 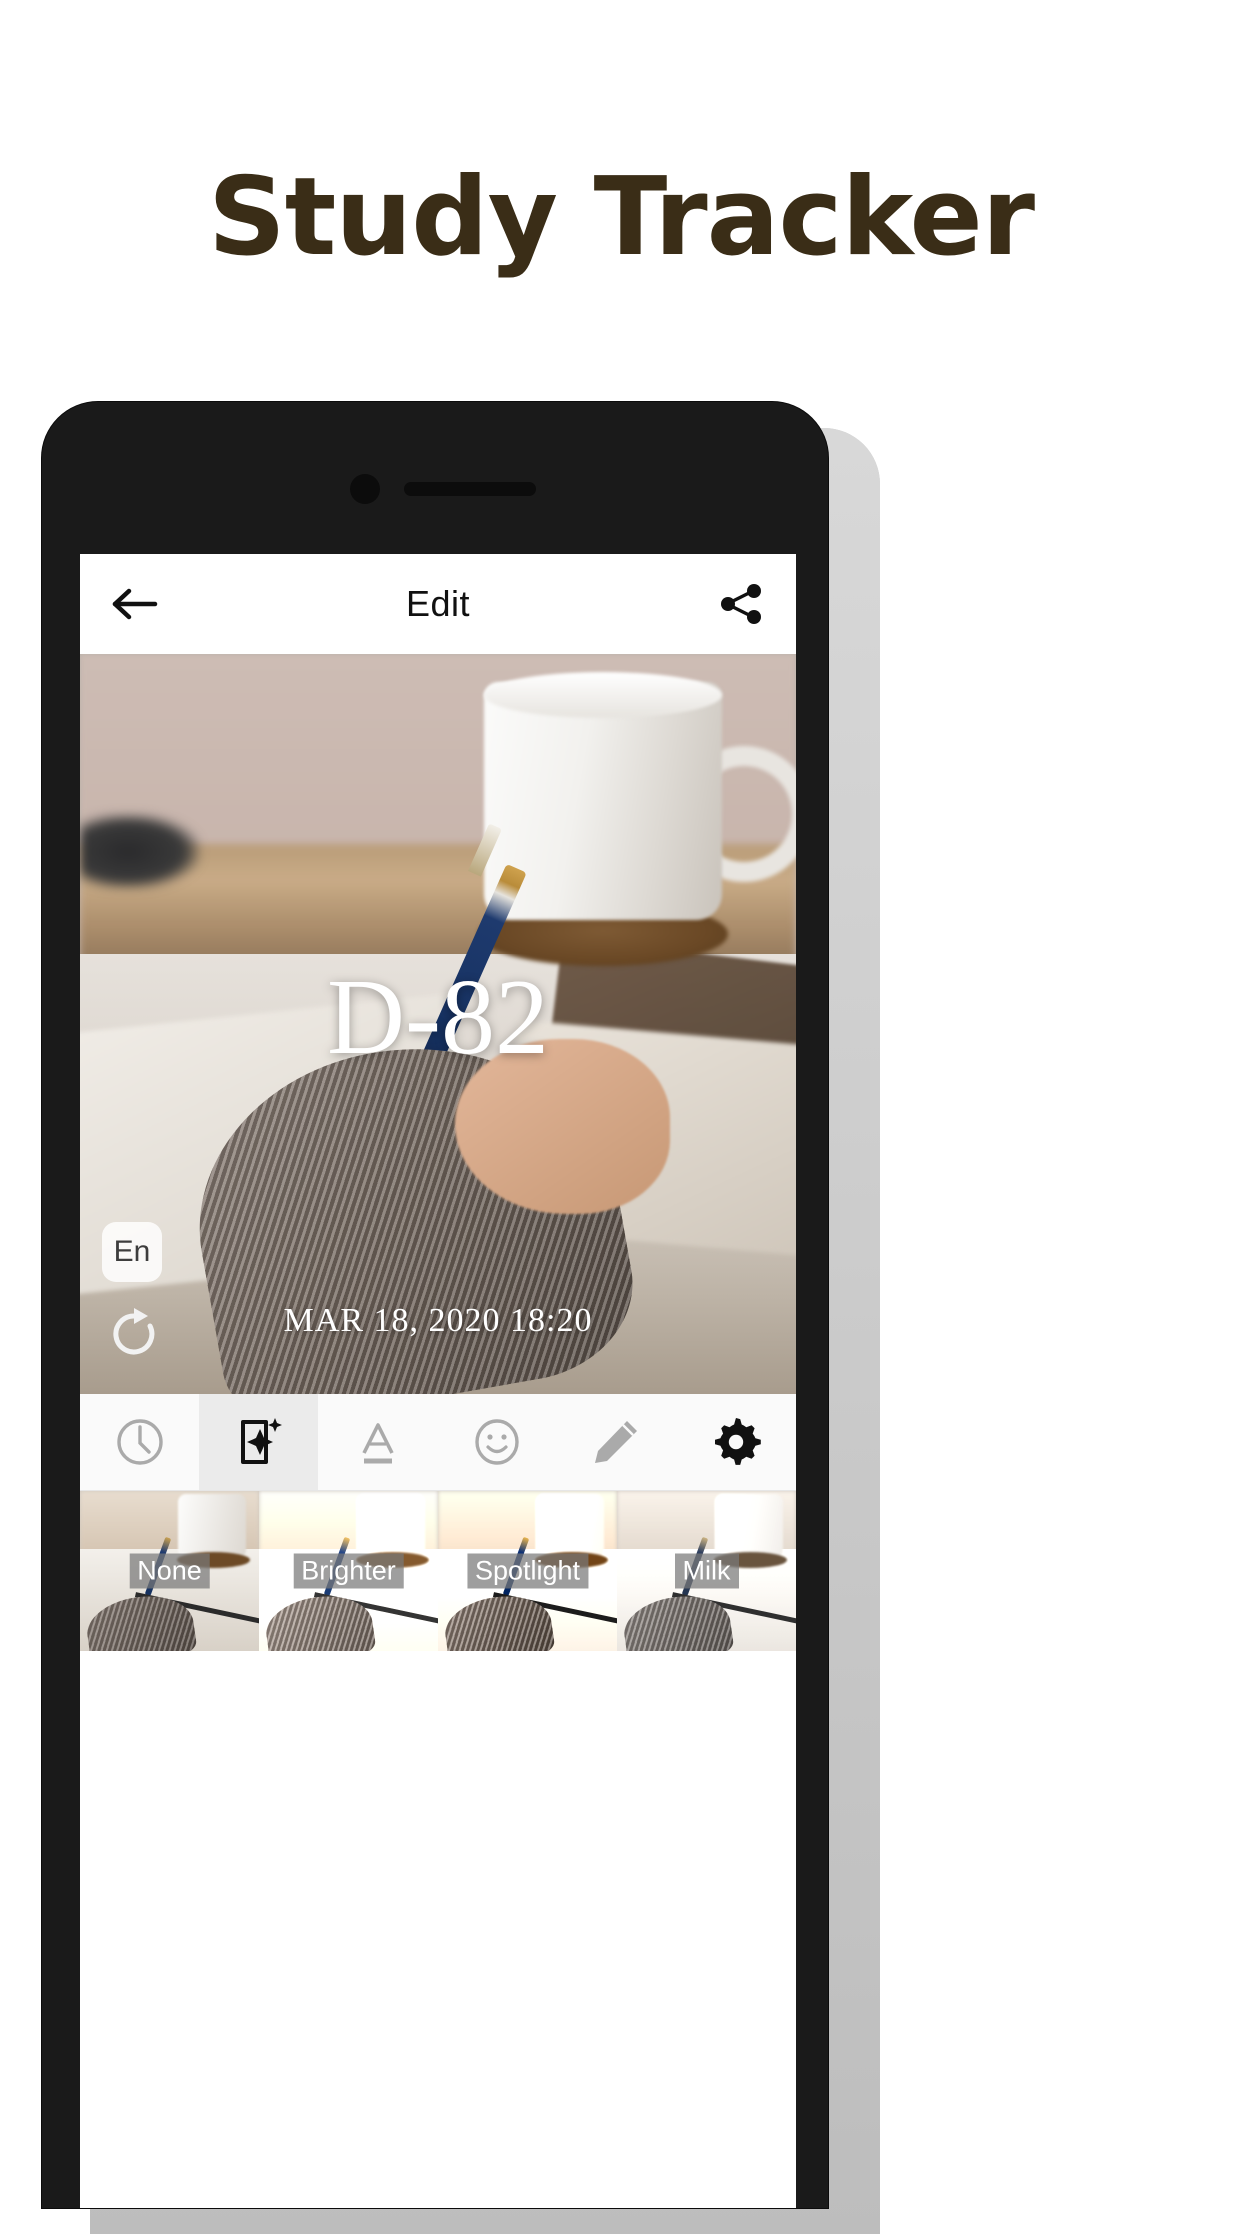 I want to click on dday-overlay-text: D-82, so click(x=438, y=1018).